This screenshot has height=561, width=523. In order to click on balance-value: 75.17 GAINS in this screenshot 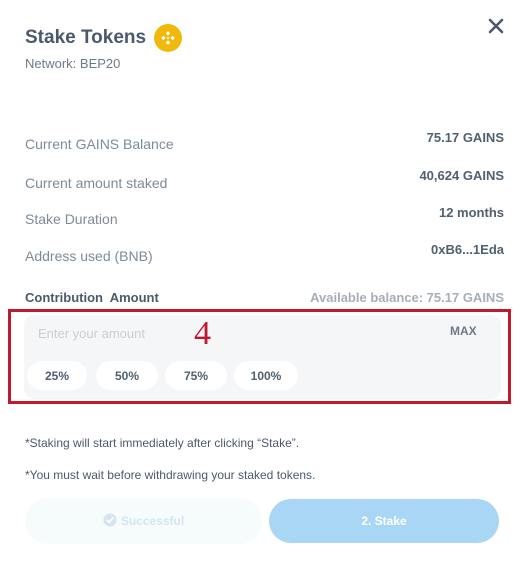, I will do `click(465, 137)`.